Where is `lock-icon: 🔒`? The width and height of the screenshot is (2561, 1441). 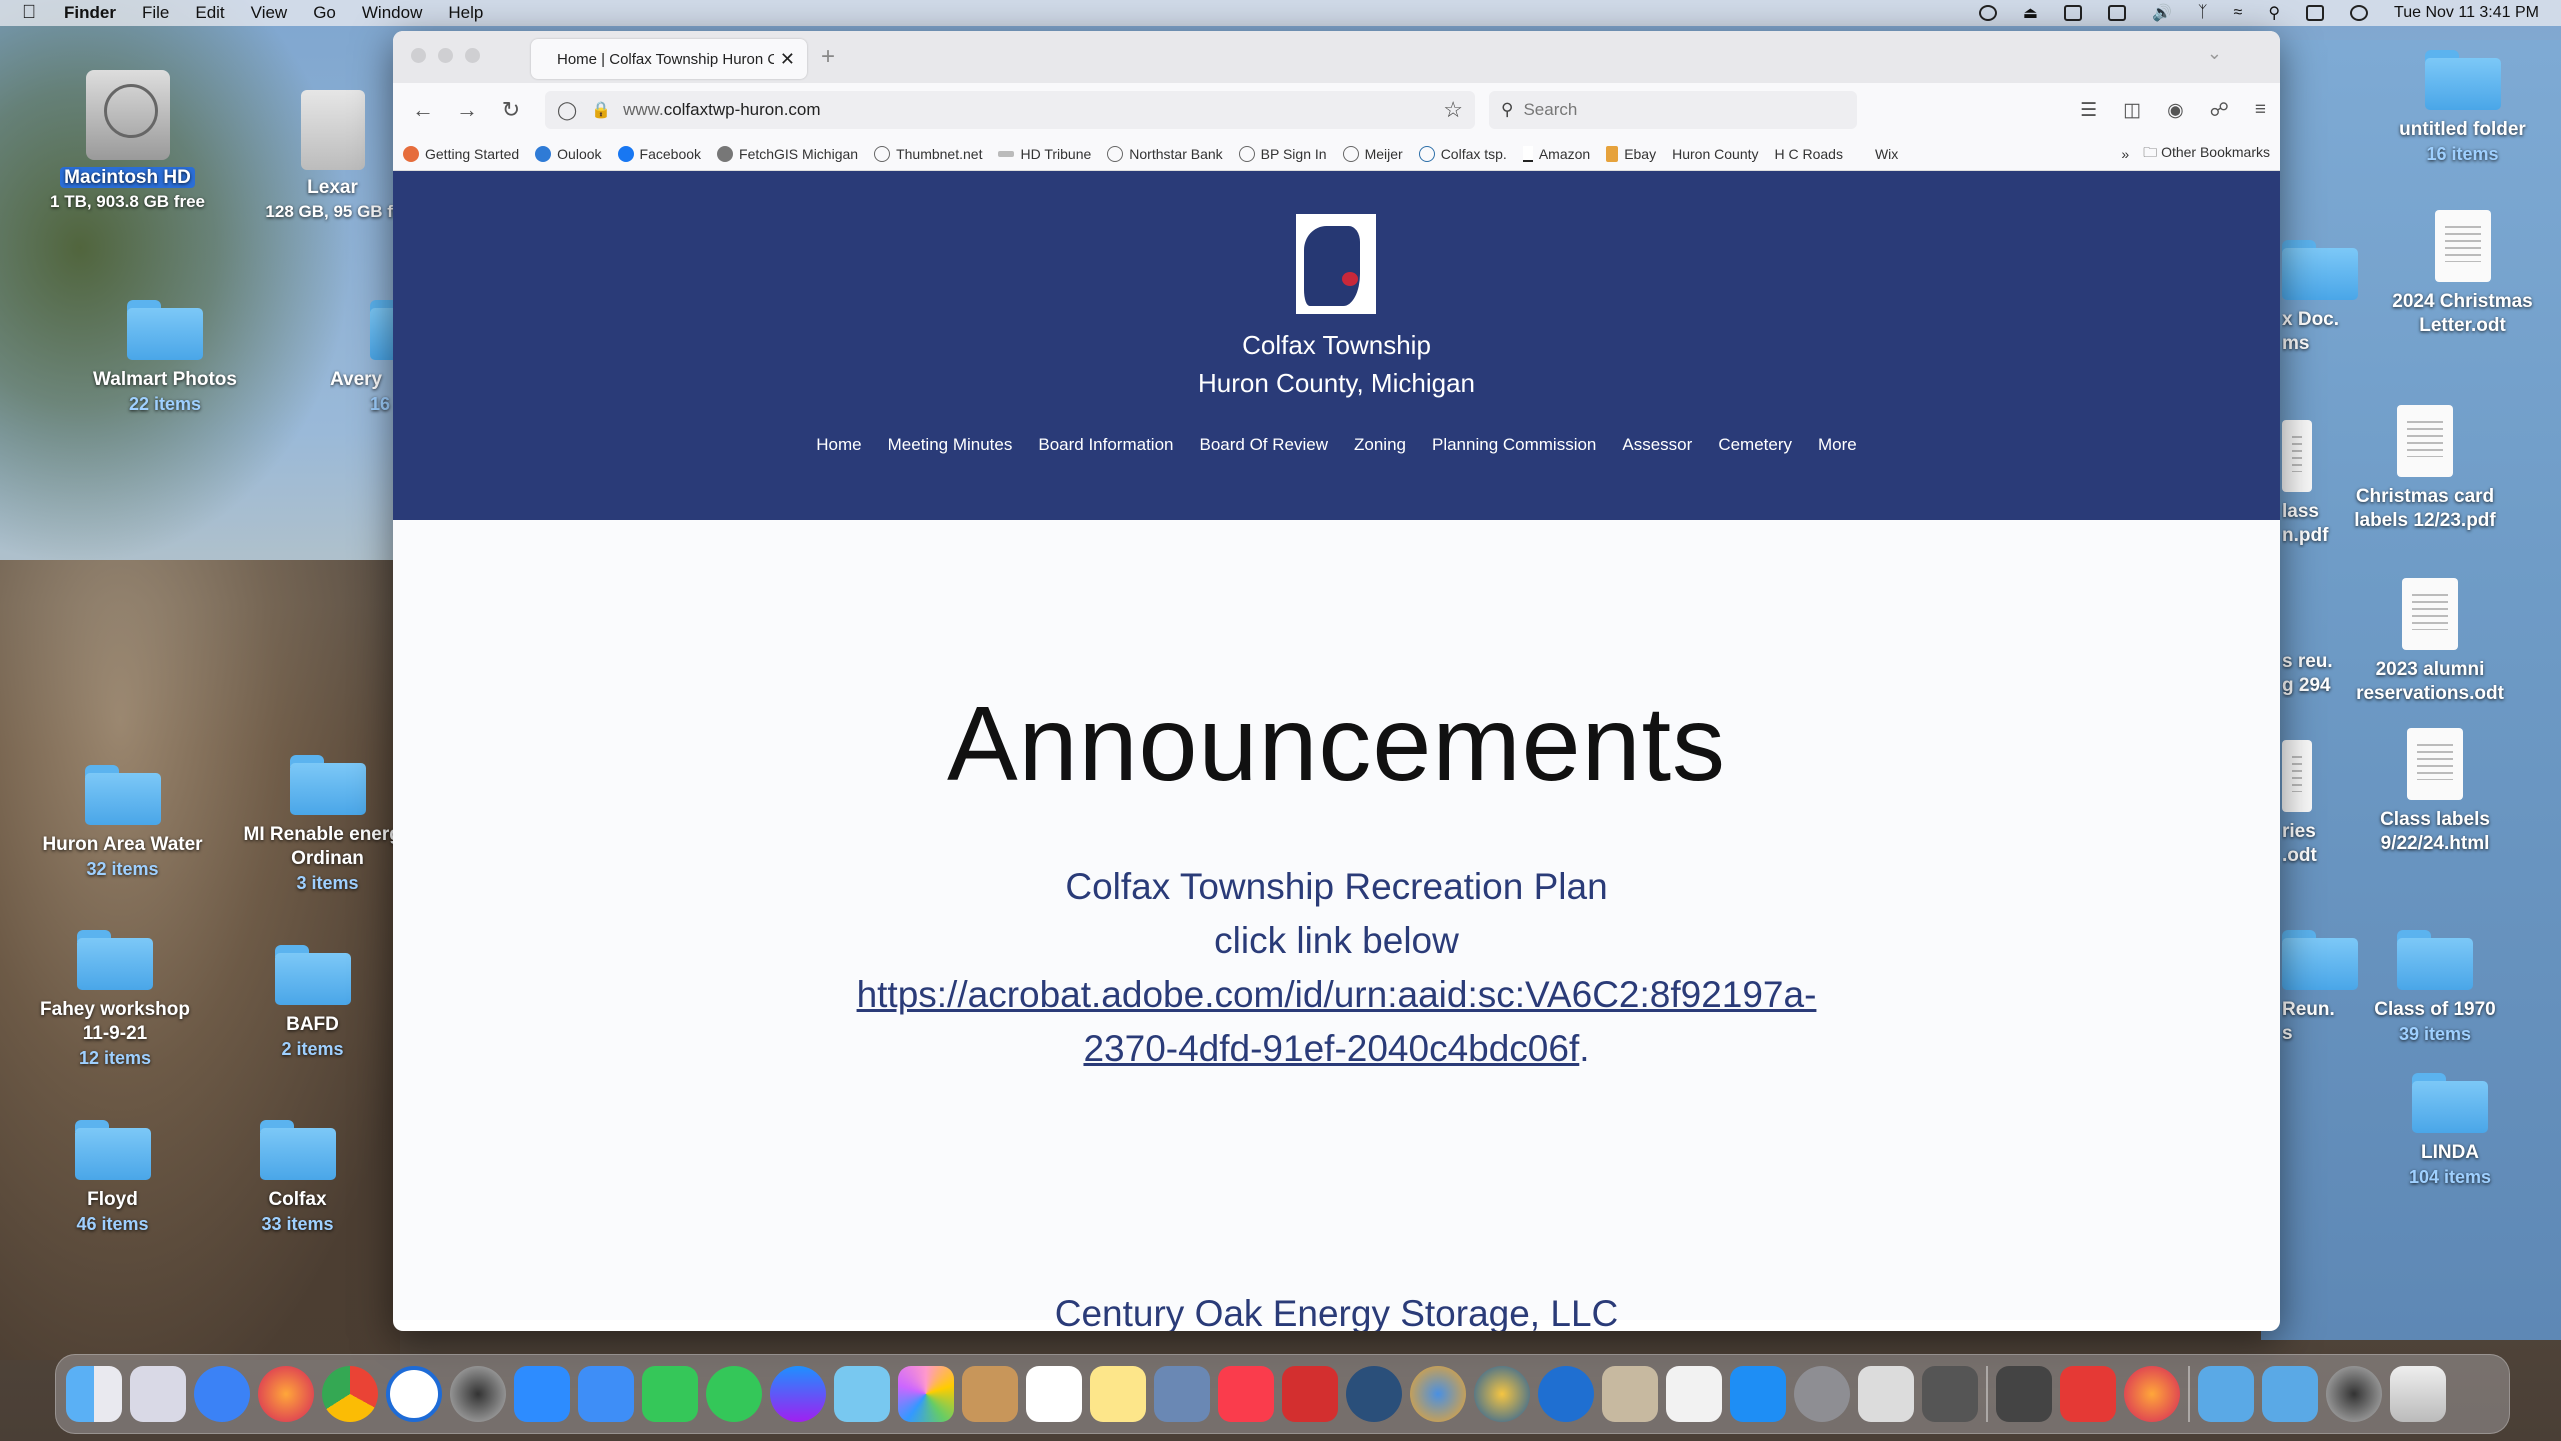 lock-icon: 🔒 is located at coordinates (601, 110).